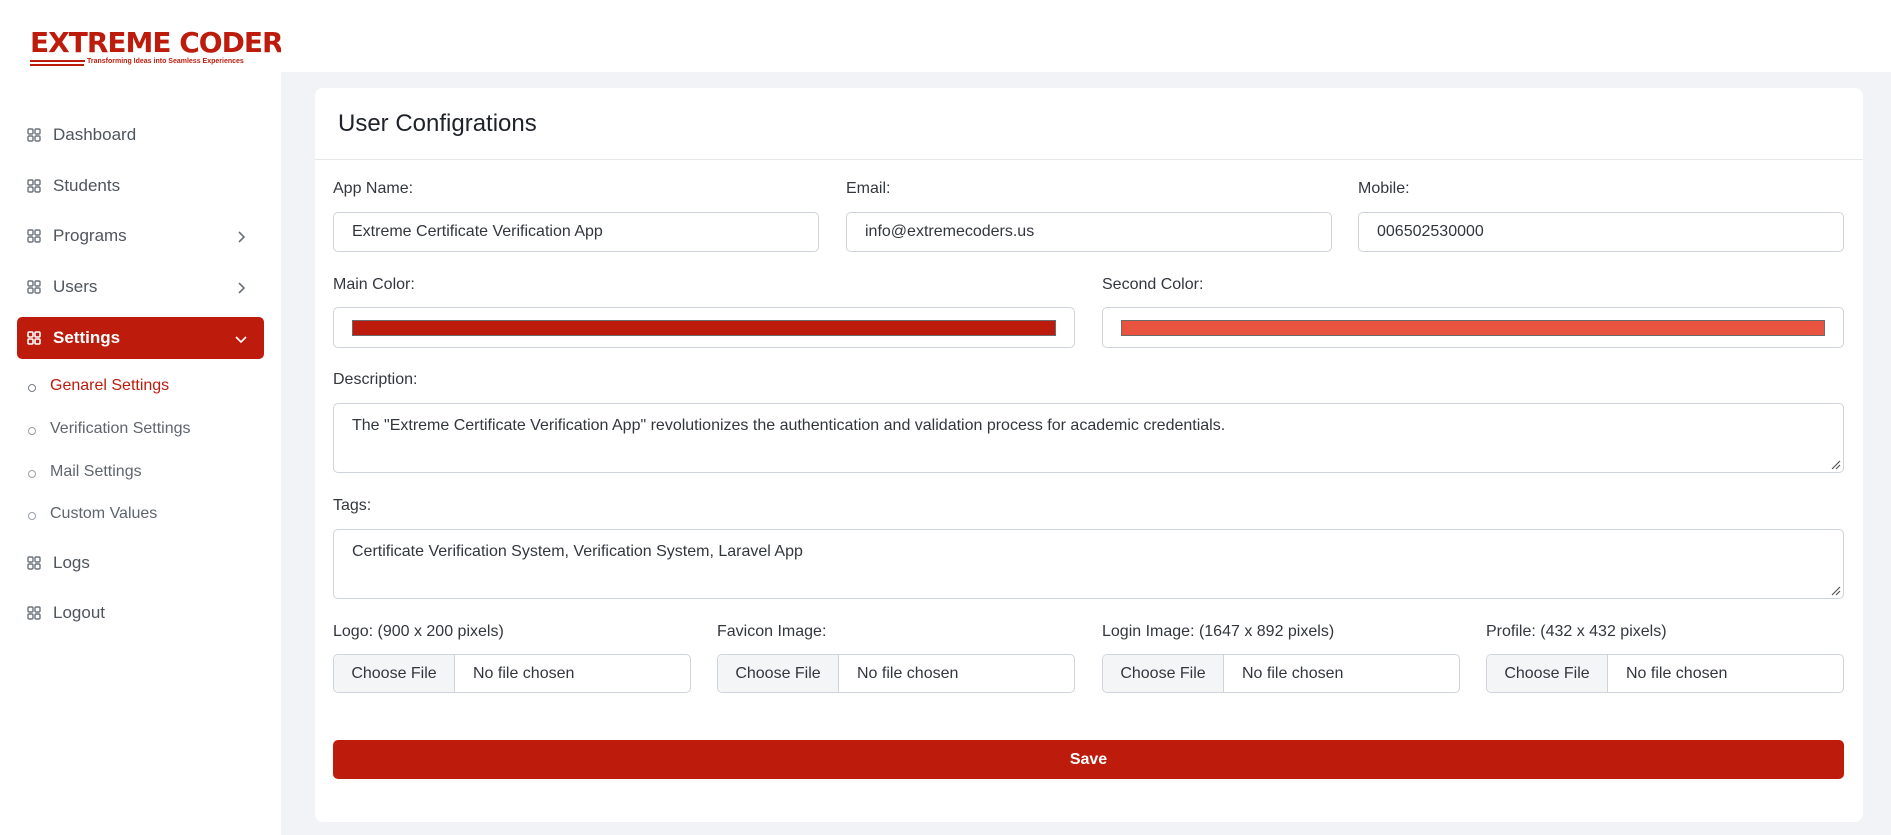 The height and width of the screenshot is (835, 1891). I want to click on brand-name: EXTREME CODERS, so click(166, 42).